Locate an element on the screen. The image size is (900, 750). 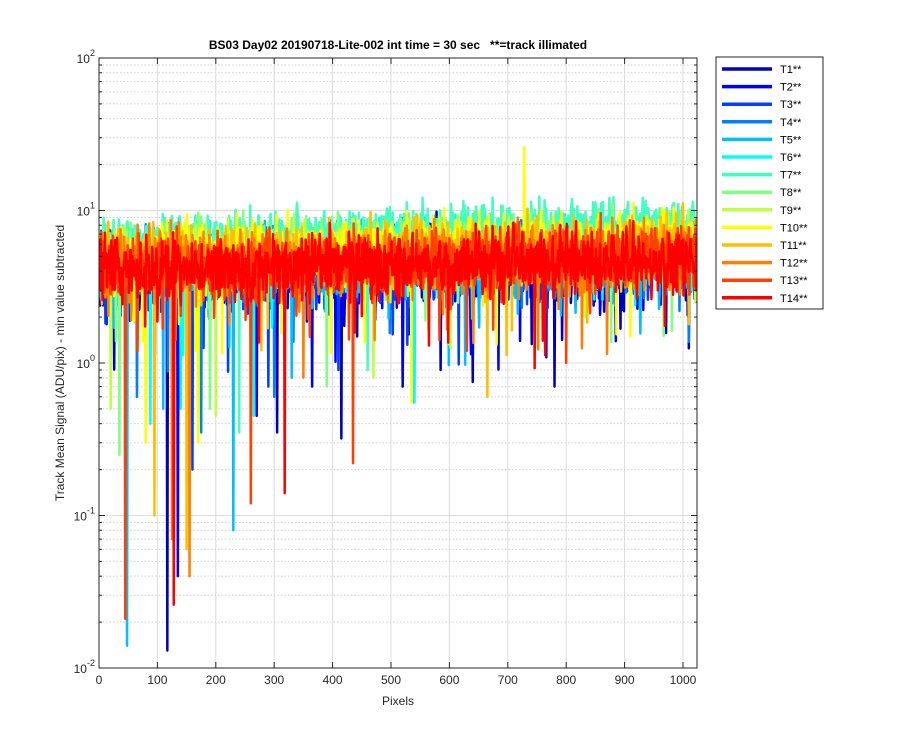
x-tick-label: 0 is located at coordinates (99, 680).